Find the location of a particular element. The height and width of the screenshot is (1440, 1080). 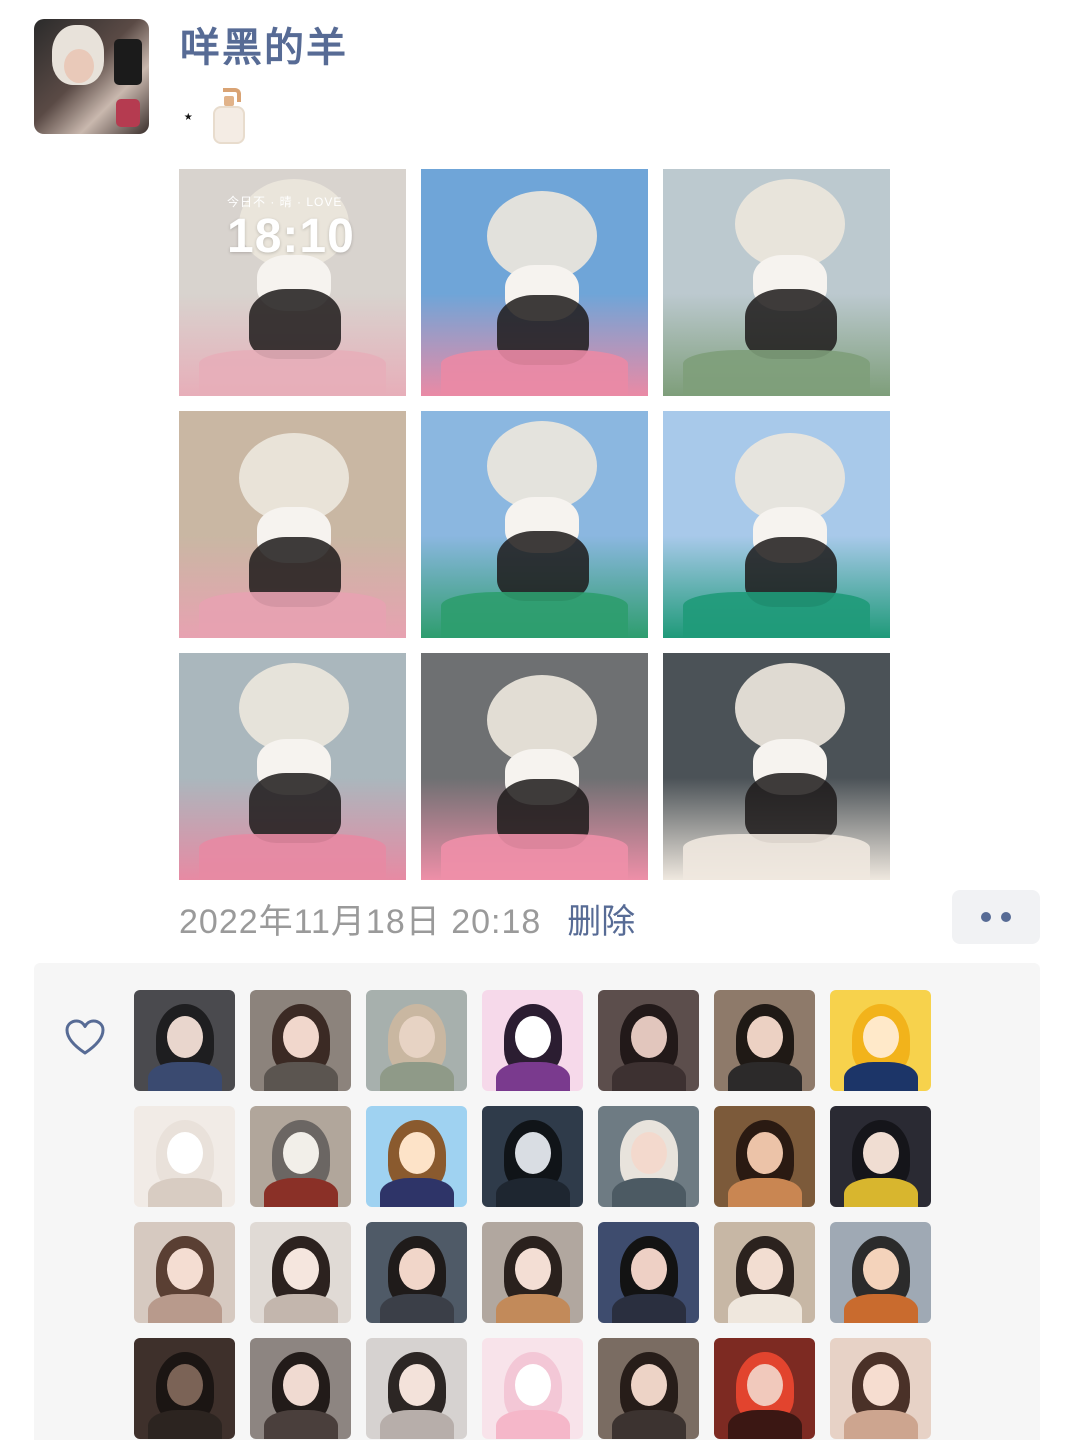

photo-lockscreen-selfie: 今日不 · 晴 · LOVE 18:10 is located at coordinates (292, 282).